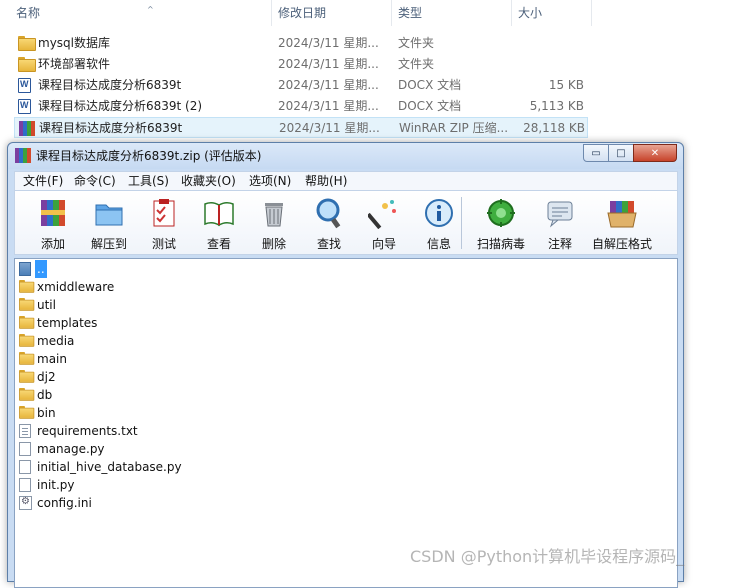  I want to click on menu-file: 文件(F), so click(43, 181).